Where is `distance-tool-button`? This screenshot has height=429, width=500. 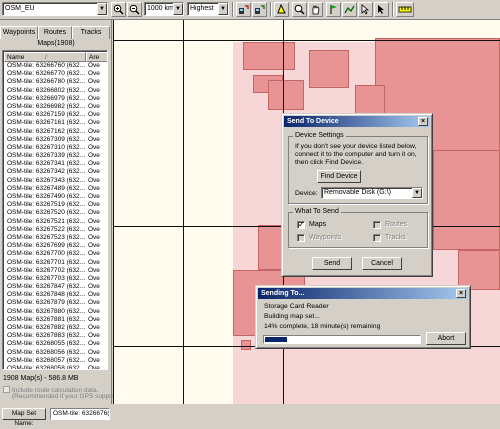
distance-tool-button is located at coordinates (405, 9).